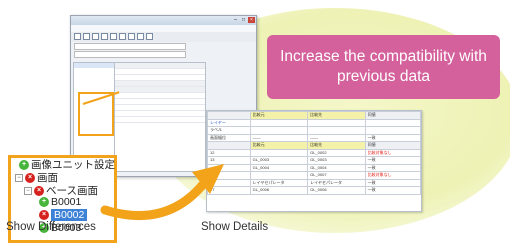 This screenshot has width=510, height=243. I want to click on target-file-field, so click(163, 54).